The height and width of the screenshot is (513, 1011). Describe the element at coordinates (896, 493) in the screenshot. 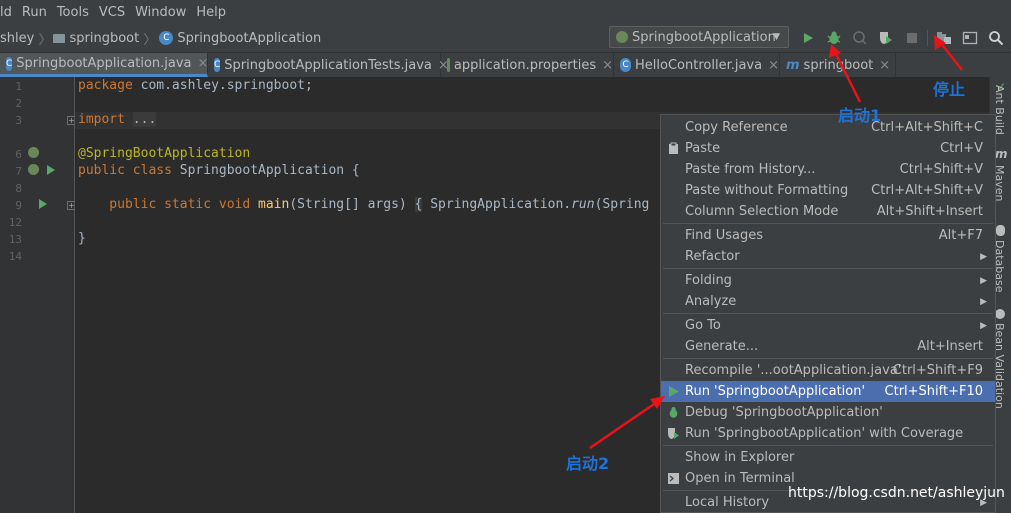

I see `watermark: https://blog.csdn.net/ashleyjun` at that location.